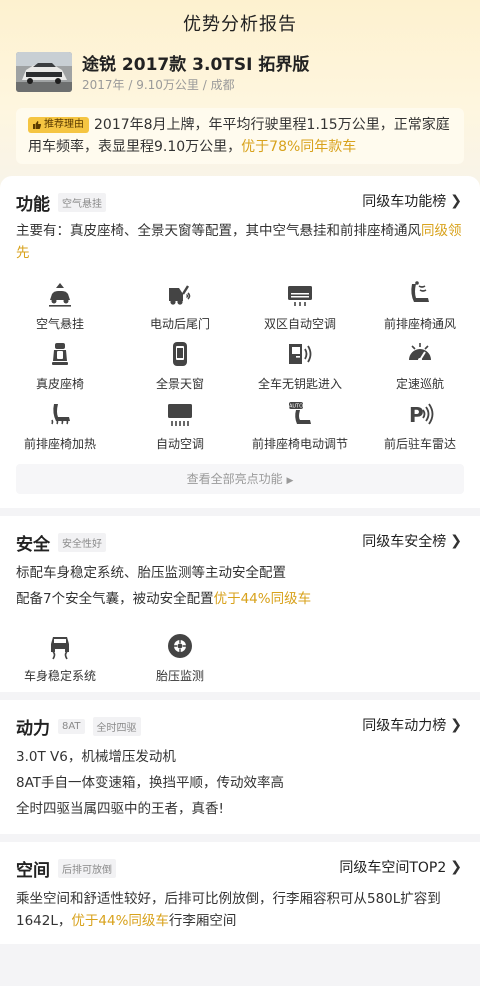 The width and height of the screenshot is (480, 986). I want to click on space-rank-link: 同级车空间TOP2 ❯, so click(400, 867).